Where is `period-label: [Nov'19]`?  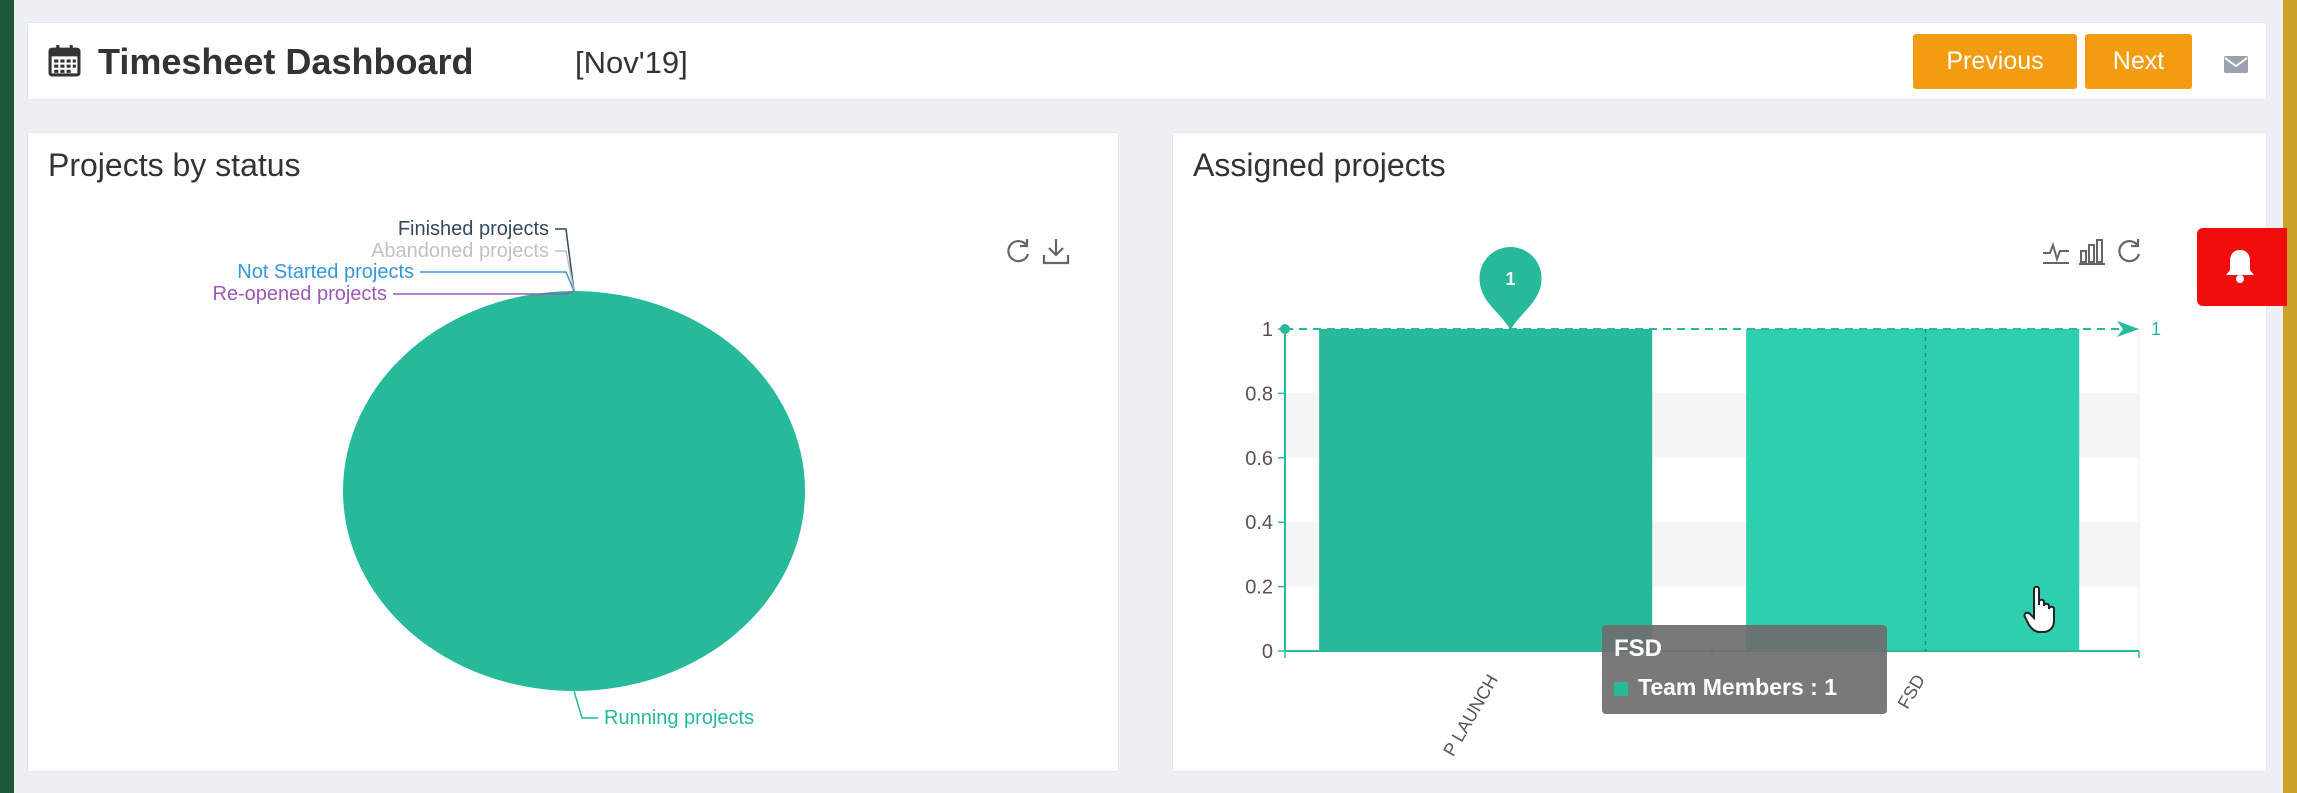
period-label: [Nov'19] is located at coordinates (631, 62).